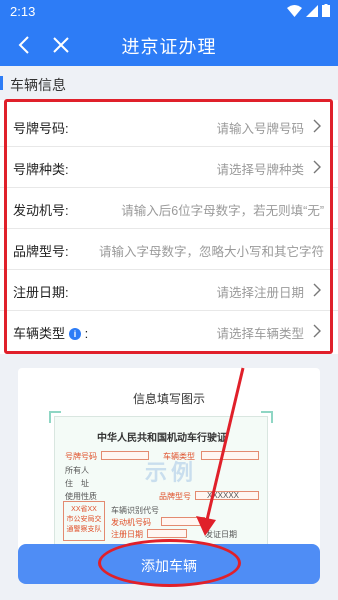 This screenshot has height=600, width=338. I want to click on plate-type-select: 请选择号牌种类, so click(260, 168).